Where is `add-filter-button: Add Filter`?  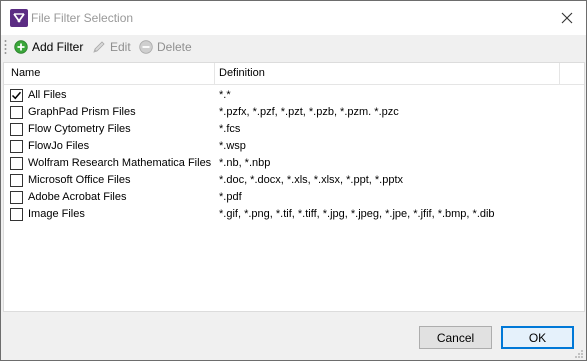 add-filter-button: Add Filter is located at coordinates (48, 47).